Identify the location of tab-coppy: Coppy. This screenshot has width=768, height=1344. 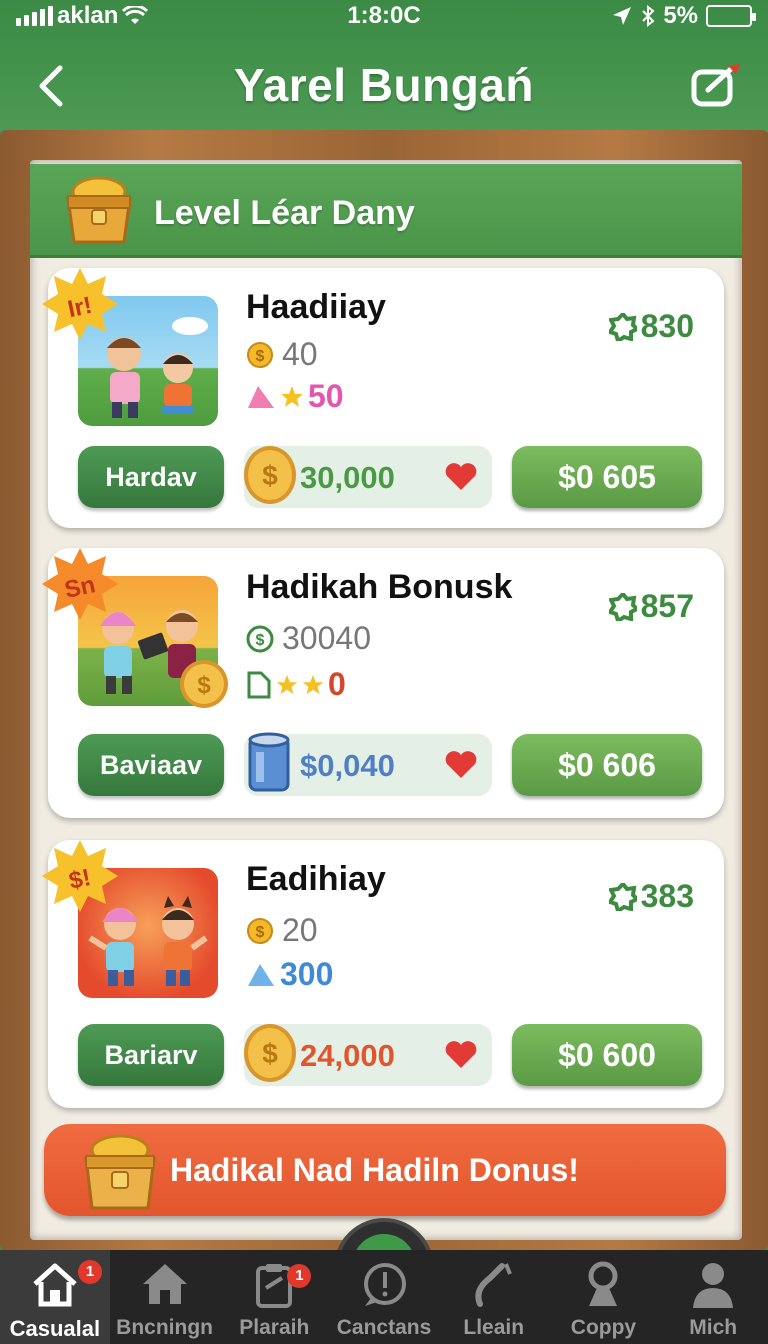
(604, 1297).